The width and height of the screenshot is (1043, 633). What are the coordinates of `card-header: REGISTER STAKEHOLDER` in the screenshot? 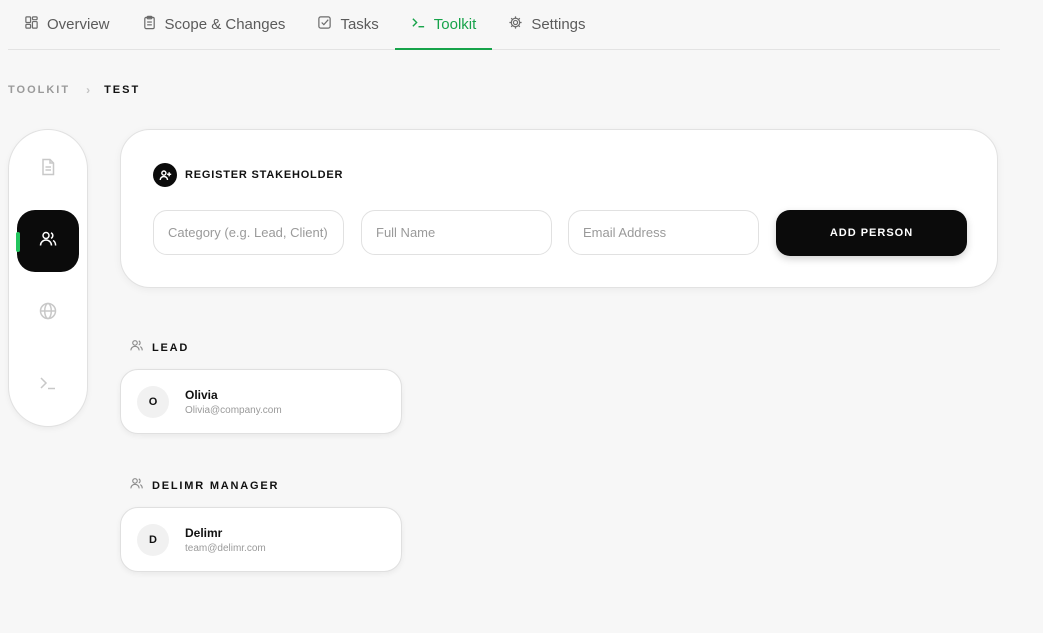 It's located at (248, 175).